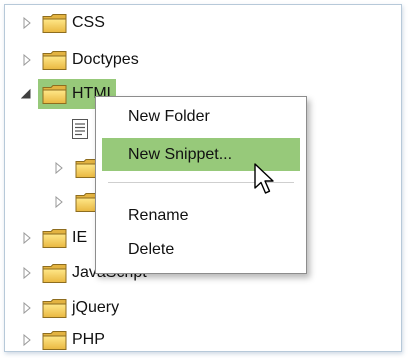  Describe the element at coordinates (105, 59) in the screenshot. I see `tree-item-label: Doctypes` at that location.